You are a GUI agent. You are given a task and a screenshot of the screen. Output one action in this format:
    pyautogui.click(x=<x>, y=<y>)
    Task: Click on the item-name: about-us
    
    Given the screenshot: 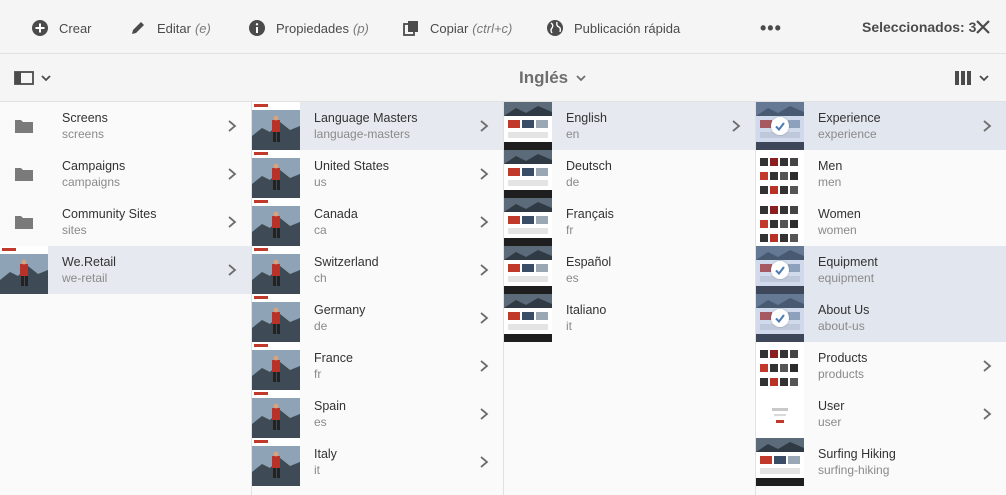 What is the action you would take?
    pyautogui.click(x=841, y=326)
    